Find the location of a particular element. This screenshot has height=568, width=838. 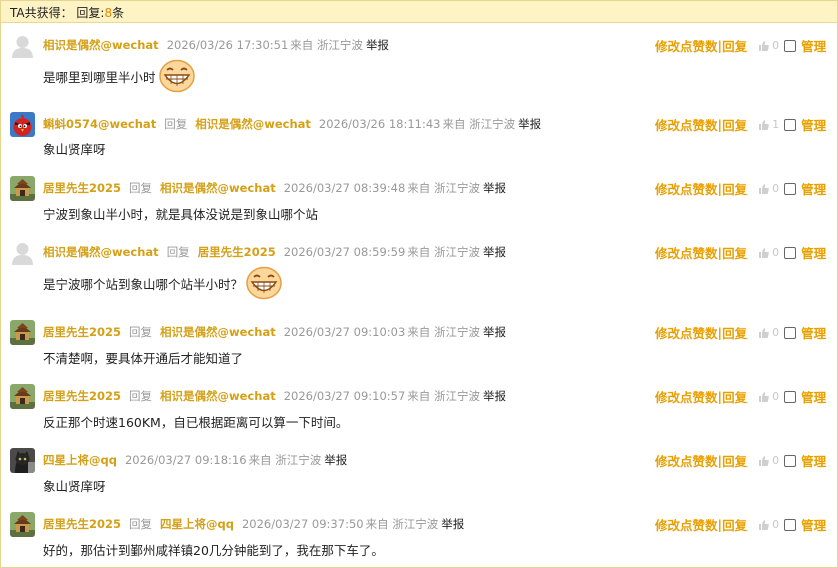

reply-to-link: 居里先生2025 is located at coordinates (237, 252).